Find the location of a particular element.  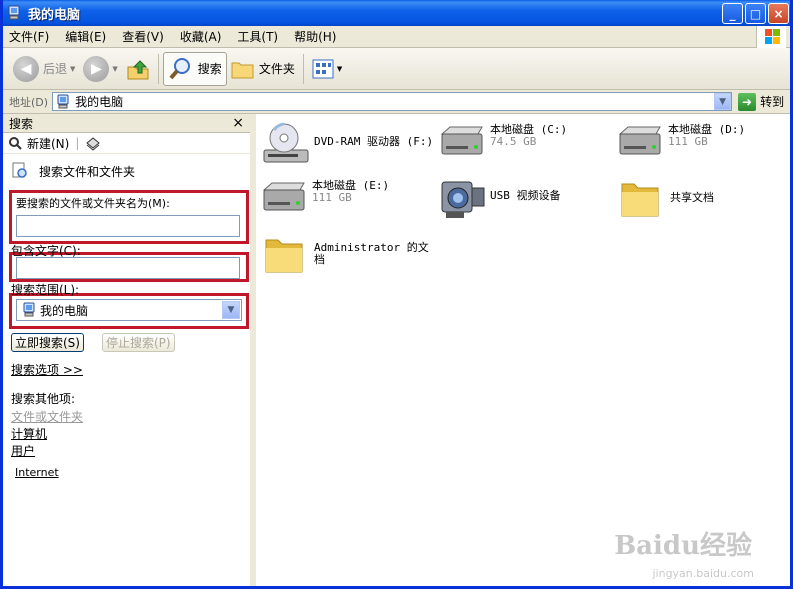

folder-item-shared: 共享文档 is located at coordinates (666, 201).